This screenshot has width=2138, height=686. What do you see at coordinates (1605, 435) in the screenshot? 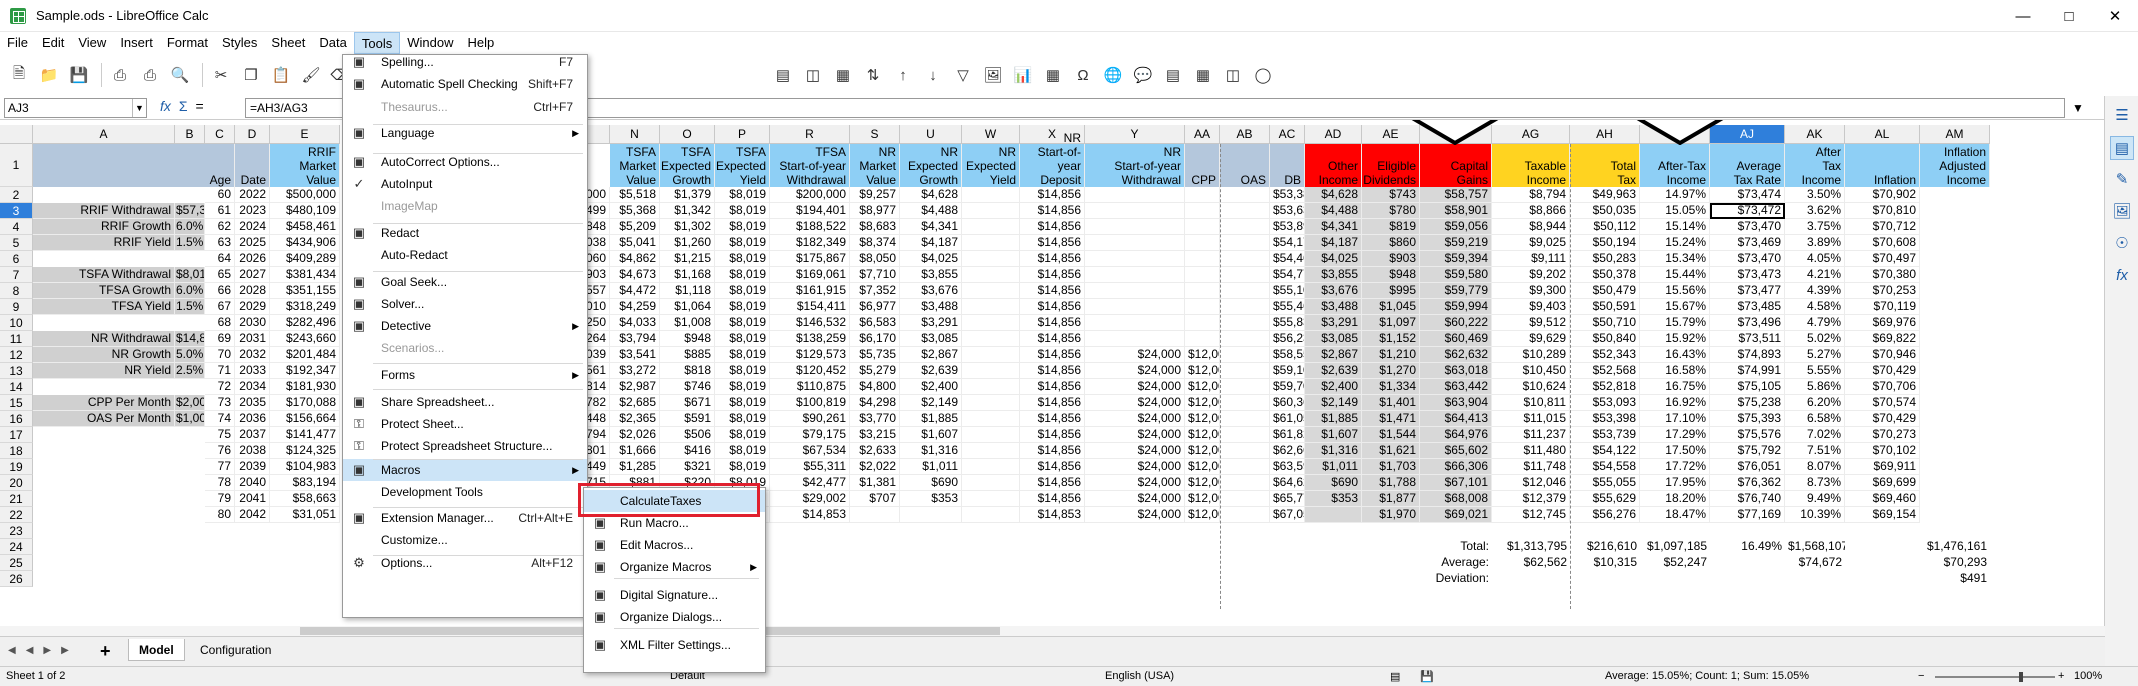
I see `data-cell: $53,739` at bounding box center [1605, 435].